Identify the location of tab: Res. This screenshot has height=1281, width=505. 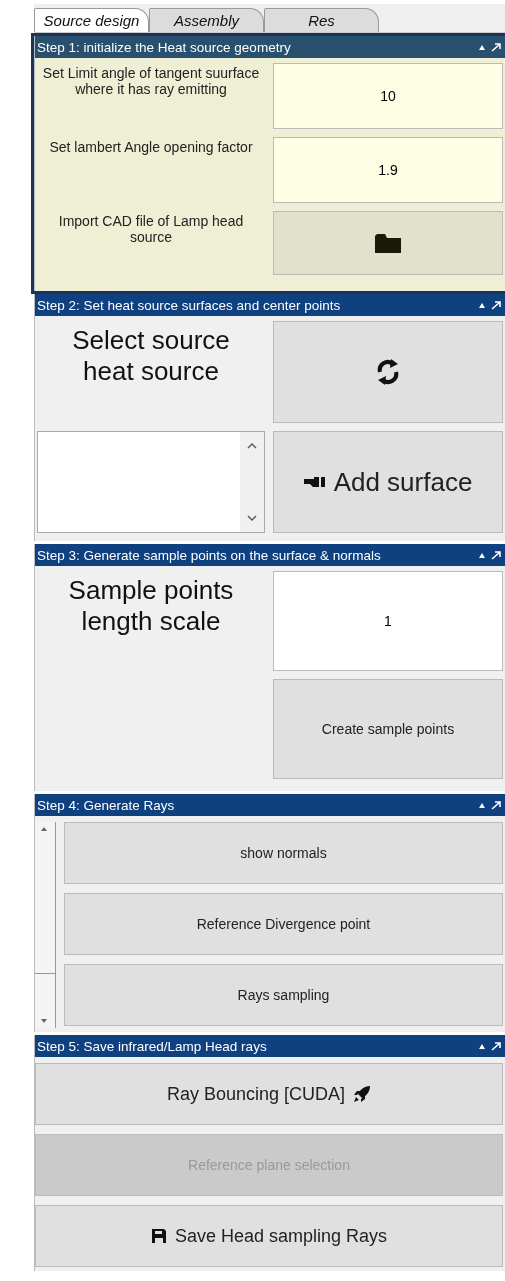
(321, 20).